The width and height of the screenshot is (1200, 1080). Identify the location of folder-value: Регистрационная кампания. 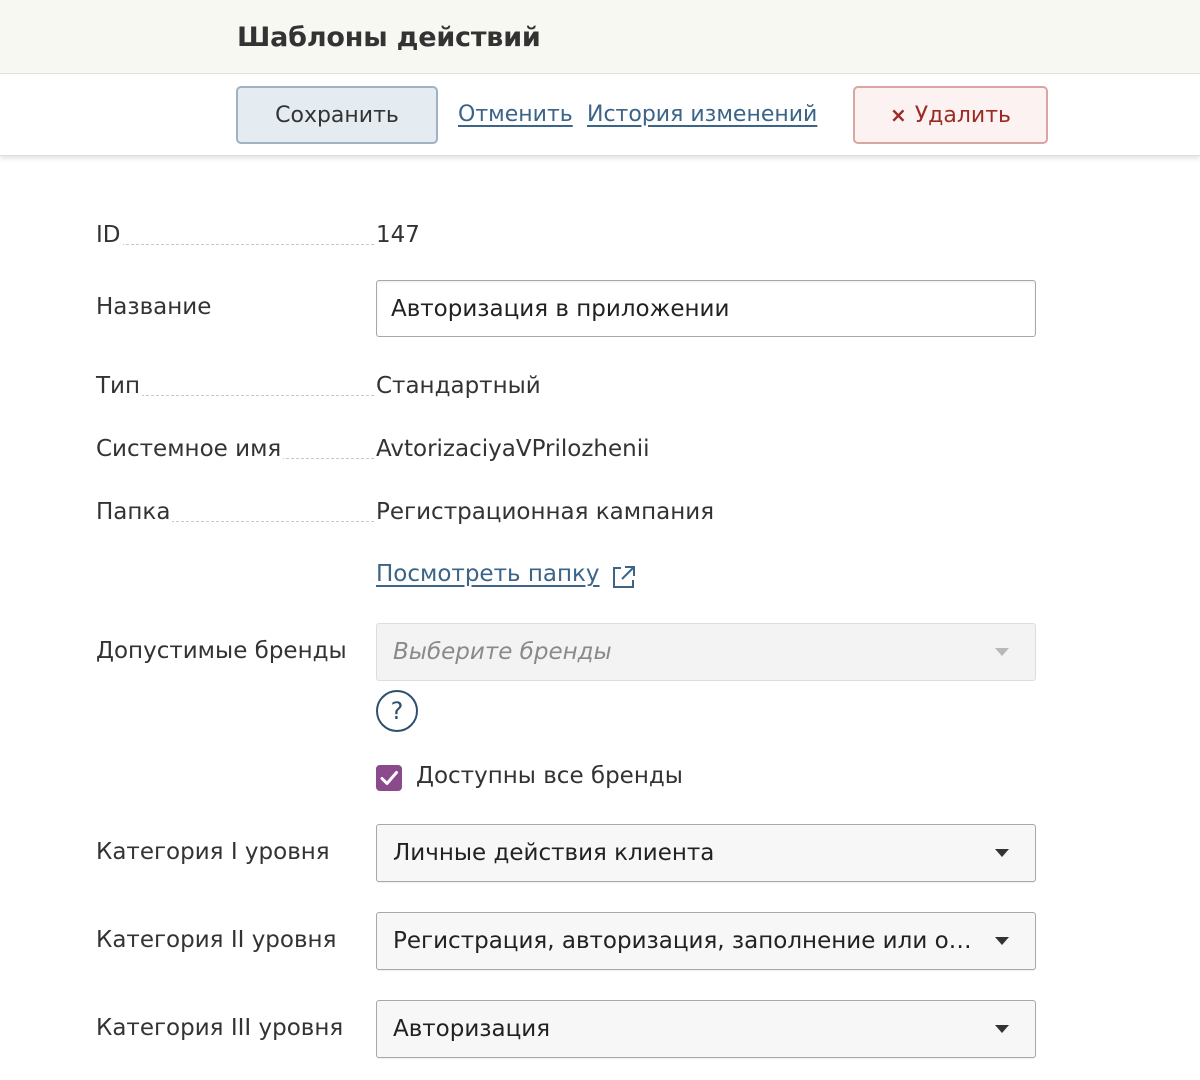
(545, 512).